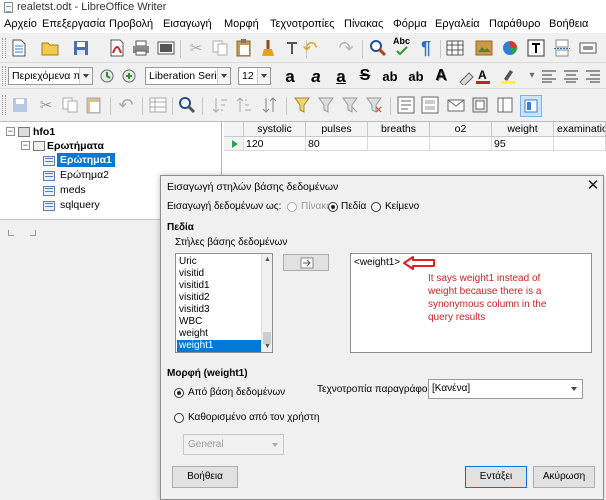 The image size is (606, 500). Describe the element at coordinates (337, 129) in the screenshot. I see `grid-column-header: pulses` at that location.